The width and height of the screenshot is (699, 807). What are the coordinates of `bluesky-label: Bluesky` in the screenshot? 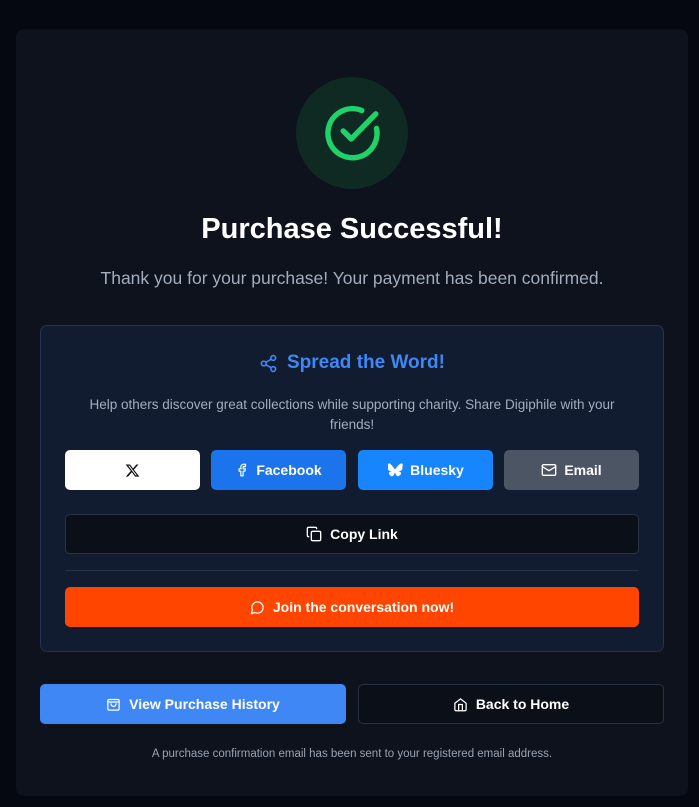 It's located at (437, 470).